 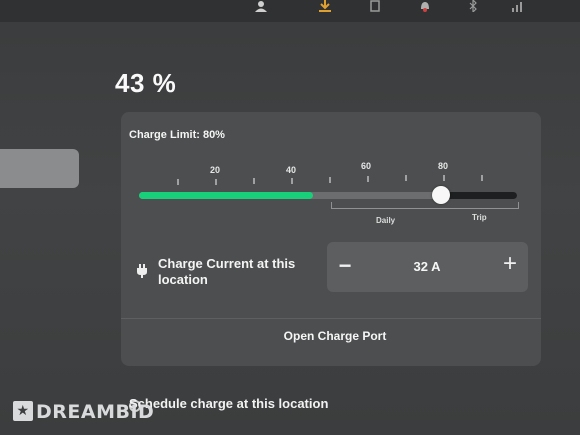 What do you see at coordinates (425, 205) in the screenshot?
I see `daily-trip-bracket` at bounding box center [425, 205].